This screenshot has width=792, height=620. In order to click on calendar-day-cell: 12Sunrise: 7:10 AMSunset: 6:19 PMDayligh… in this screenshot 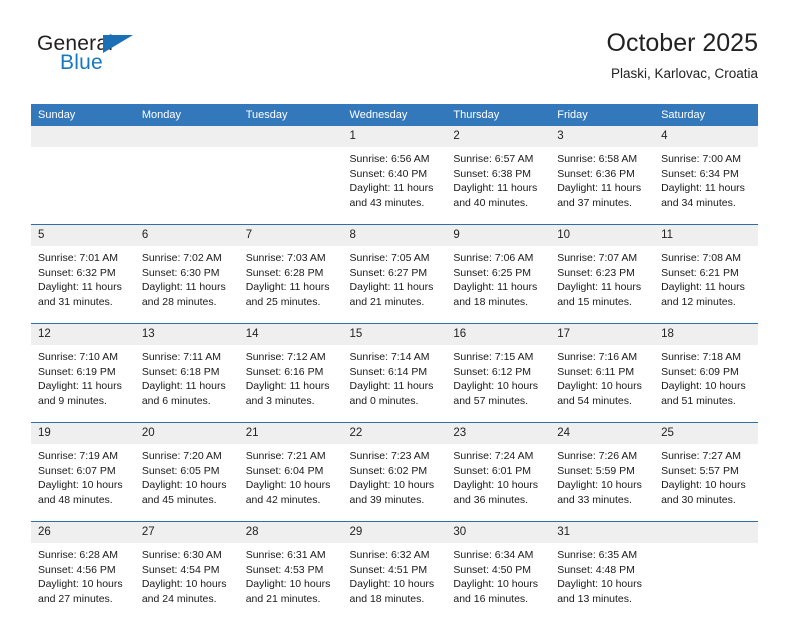, I will do `click(83, 373)`.